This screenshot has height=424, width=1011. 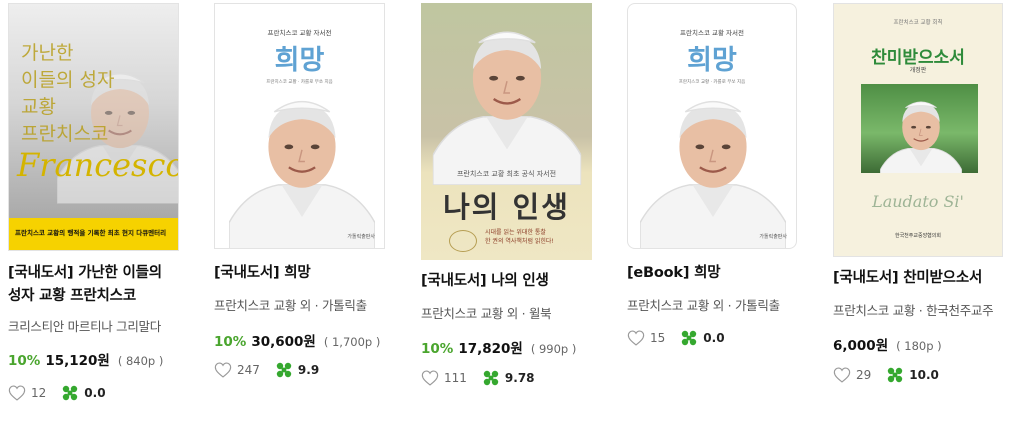 I want to click on price-row: 10% 17,820원 ( 990p ), so click(x=513, y=347).